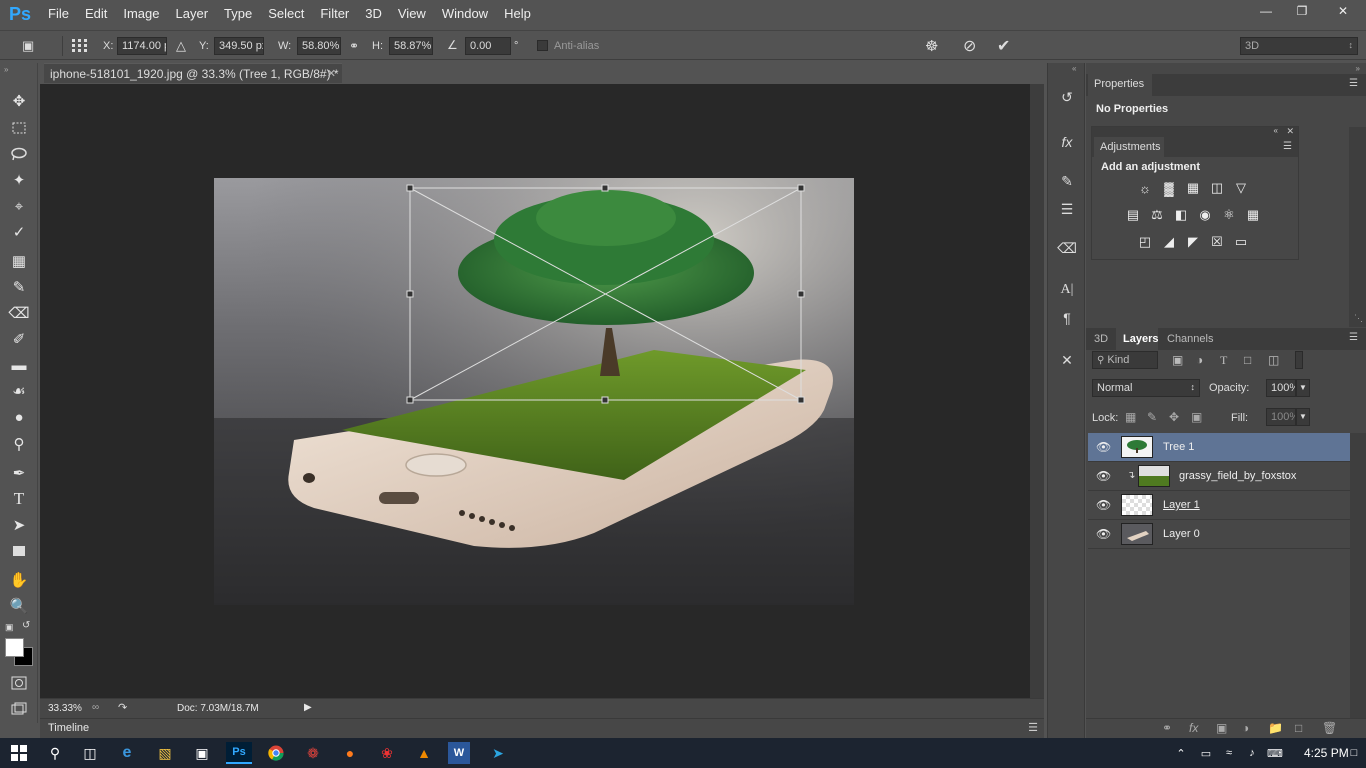 Image resolution: width=1366 pixels, height=768 pixels. What do you see at coordinates (1241, 187) in the screenshot?
I see `vibrance-icon: ▽` at bounding box center [1241, 187].